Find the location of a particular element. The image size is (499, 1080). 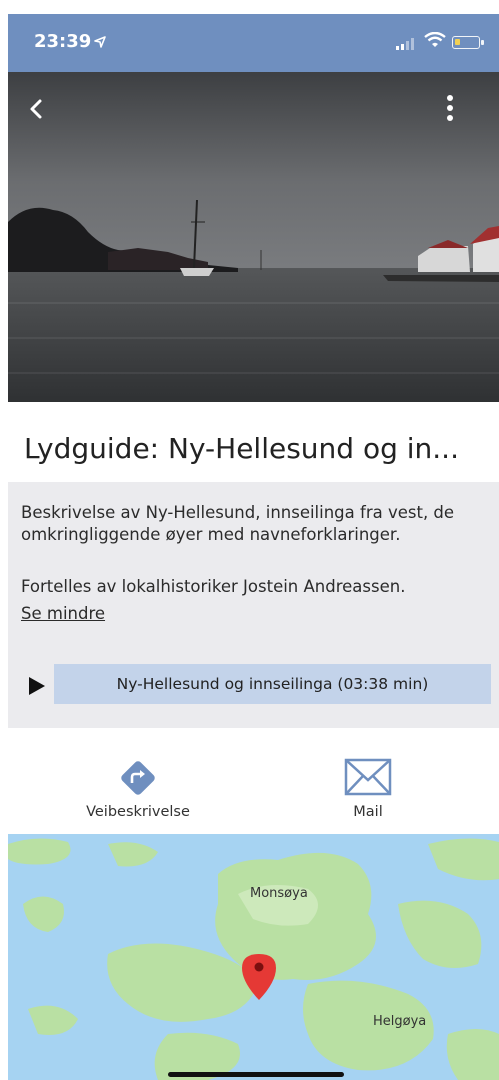

play-icon is located at coordinates (37, 688).